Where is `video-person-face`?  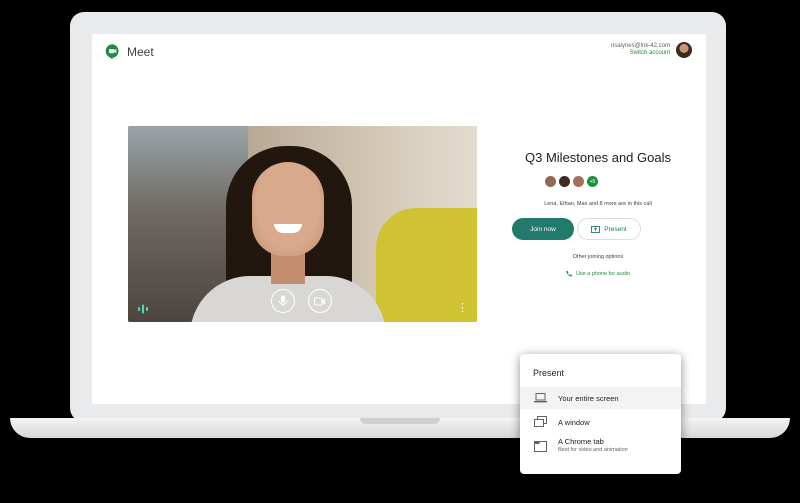
video-person-face is located at coordinates (288, 209).